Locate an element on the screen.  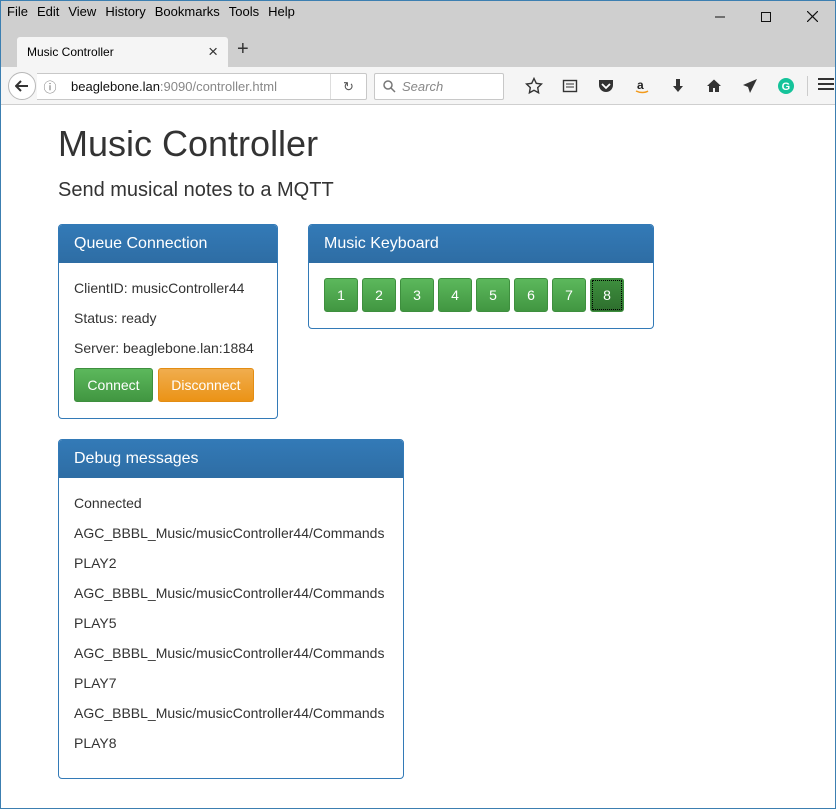
back-arrow-icon is located at coordinates (21, 86).